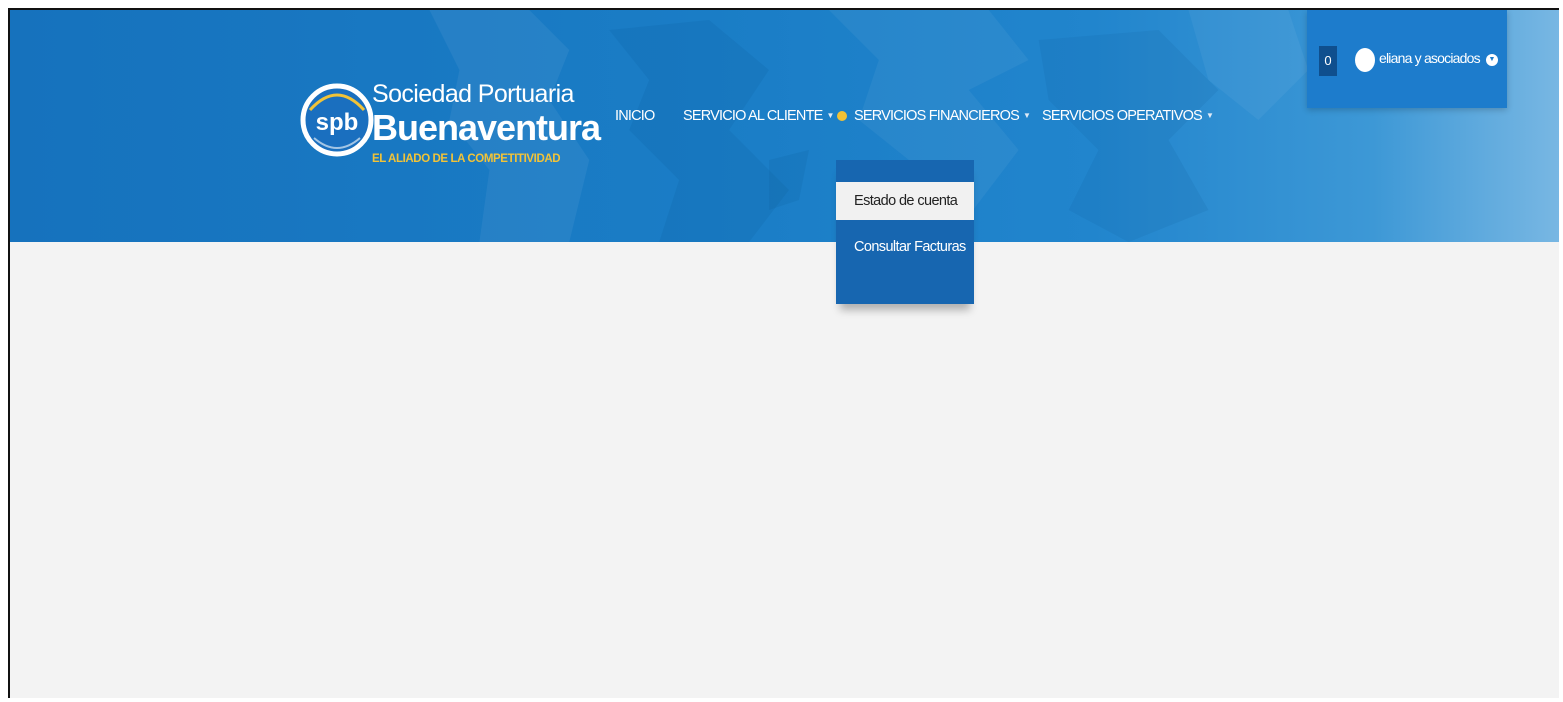 This screenshot has height=702, width=1563. I want to click on user-panel: 0 eliana y asociados ▼, so click(1407, 59).